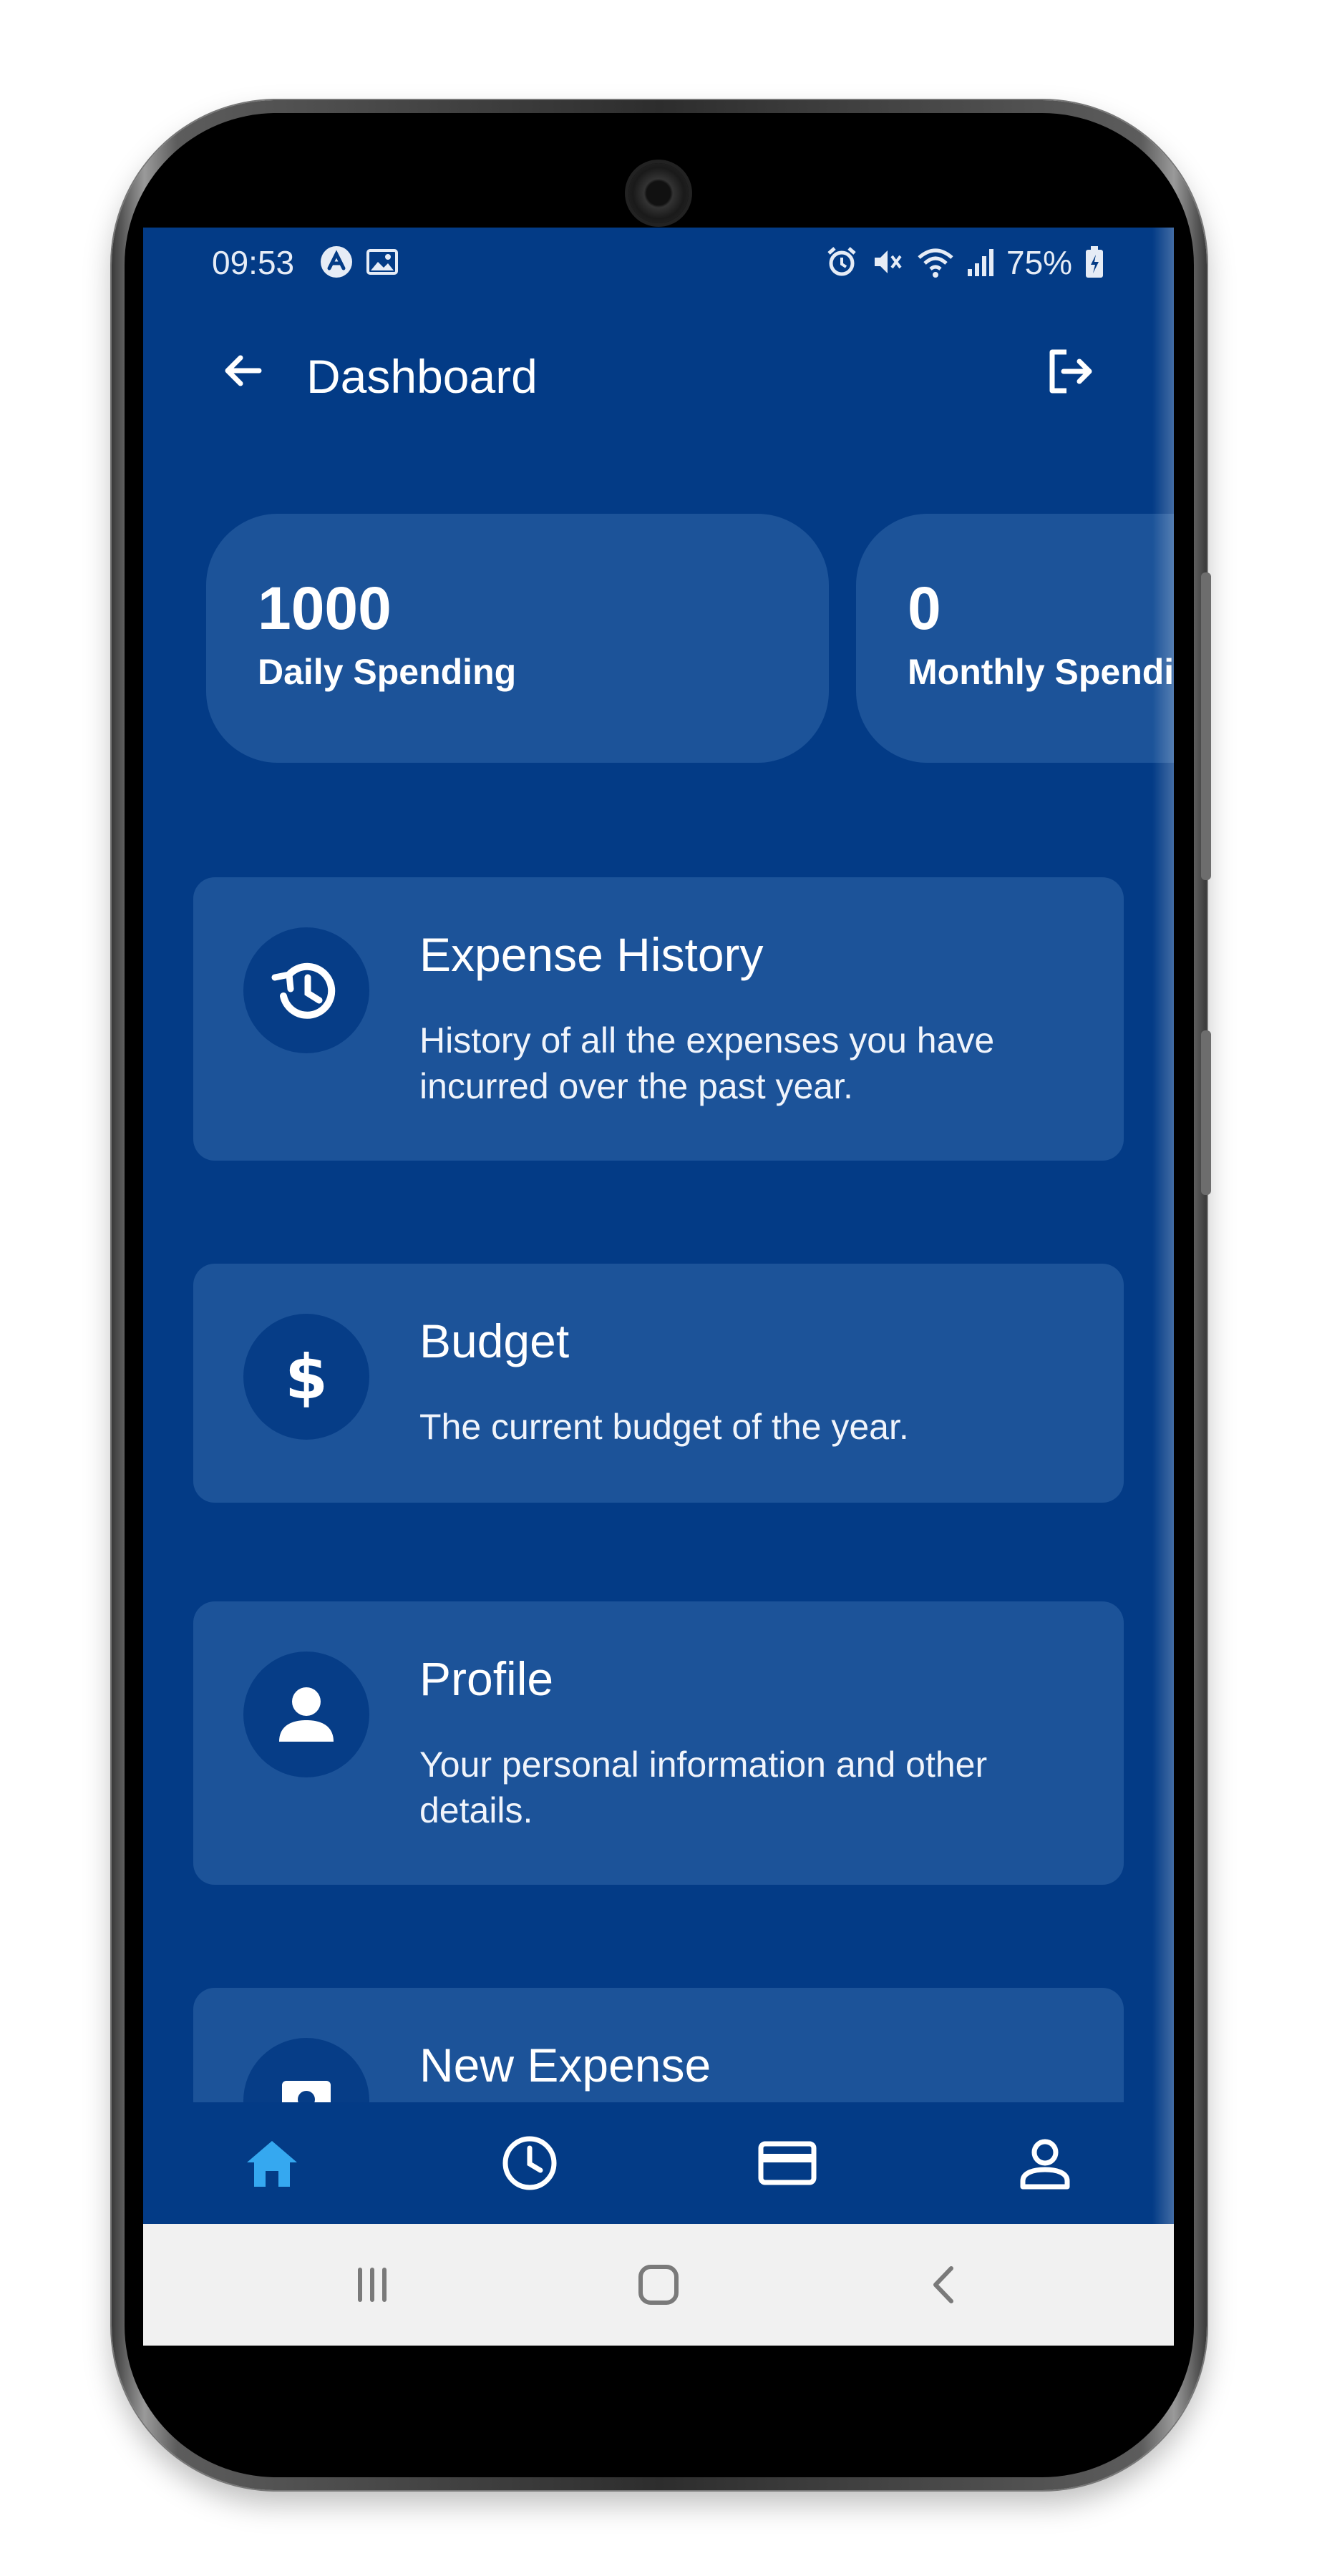 This screenshot has height=2576, width=1317. I want to click on nav-history, so click(529, 2163).